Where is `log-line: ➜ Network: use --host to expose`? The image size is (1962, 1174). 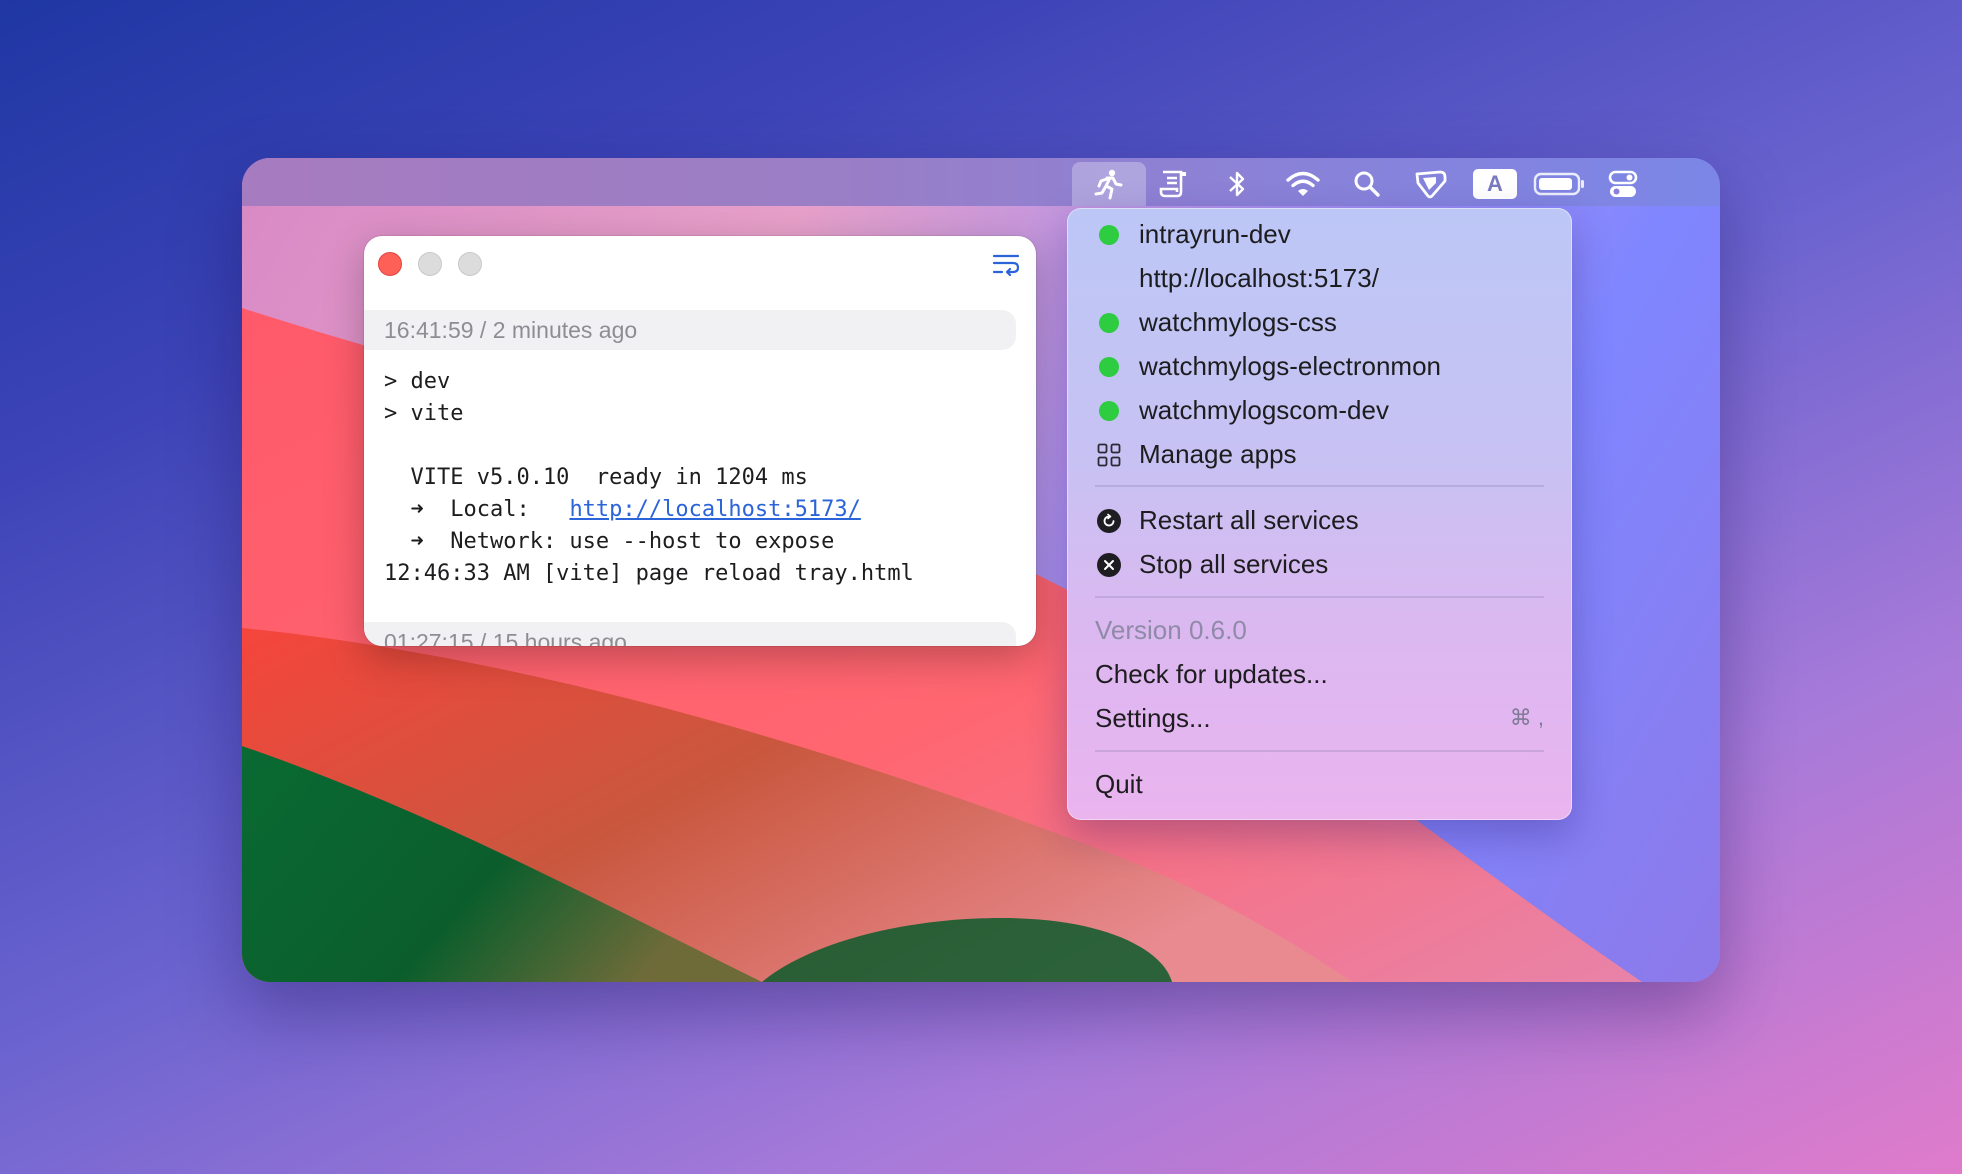 log-line: ➜ Network: use --host to expose is located at coordinates (609, 541).